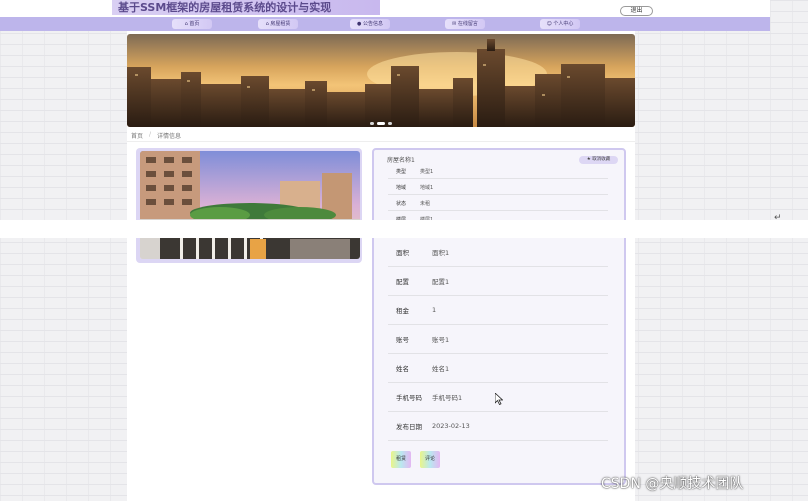 This screenshot has width=808, height=501. Describe the element at coordinates (409, 427) in the screenshot. I see `field-label: 发布日期` at that location.